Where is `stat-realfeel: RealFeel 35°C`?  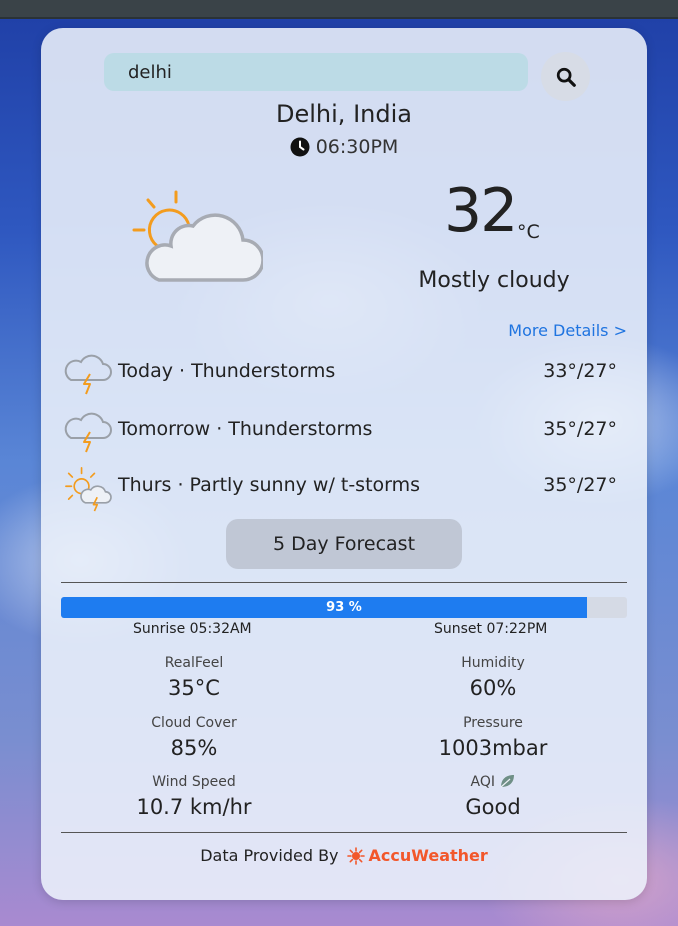 stat-realfeel: RealFeel 35°C is located at coordinates (194, 677).